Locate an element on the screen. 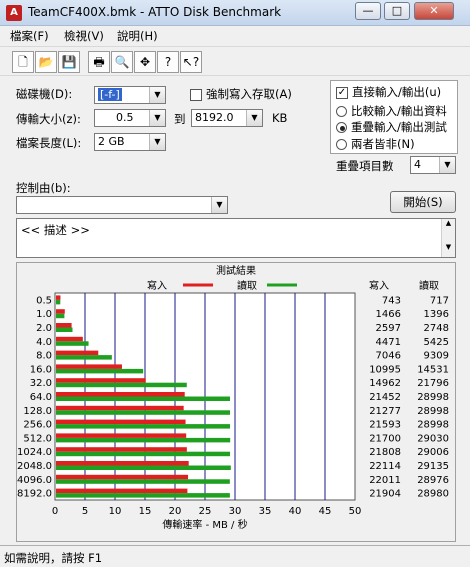 The image size is (470, 567). category-label: 16.0 is located at coordinates (41, 369).